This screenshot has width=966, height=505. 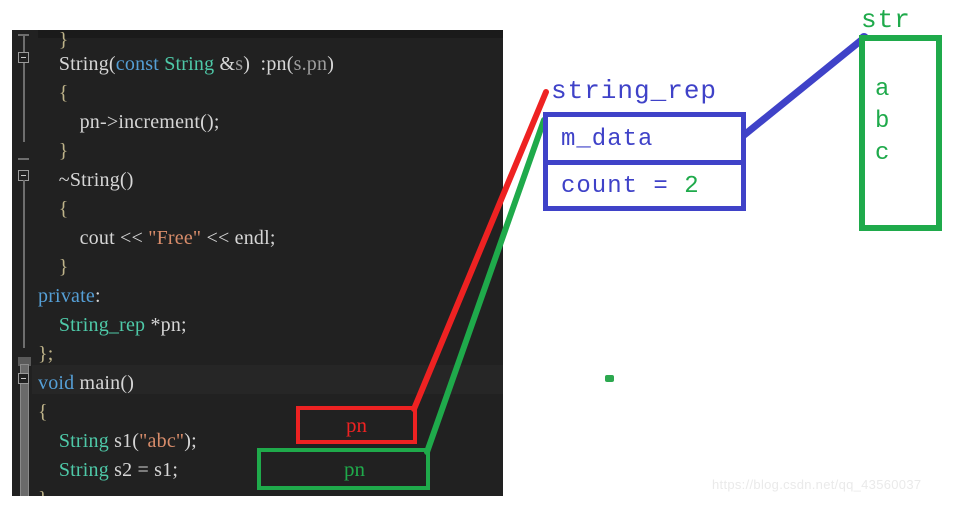 I want to click on str-char: a, so click(x=882, y=89).